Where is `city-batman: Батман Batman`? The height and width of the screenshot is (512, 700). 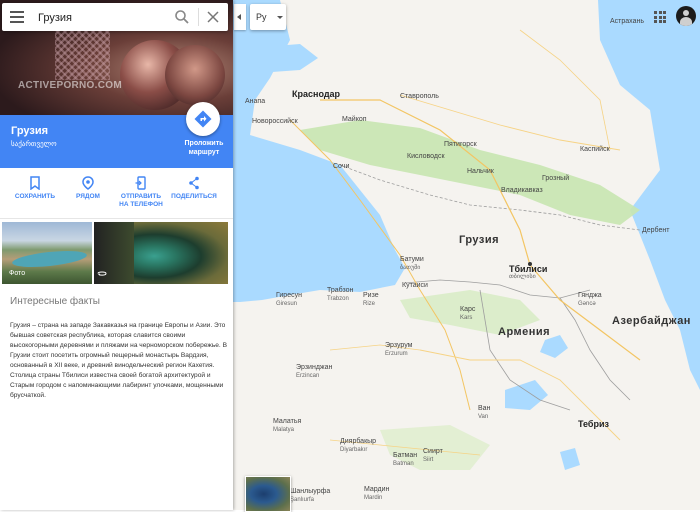
city-batman: Батман Batman is located at coordinates (405, 460).